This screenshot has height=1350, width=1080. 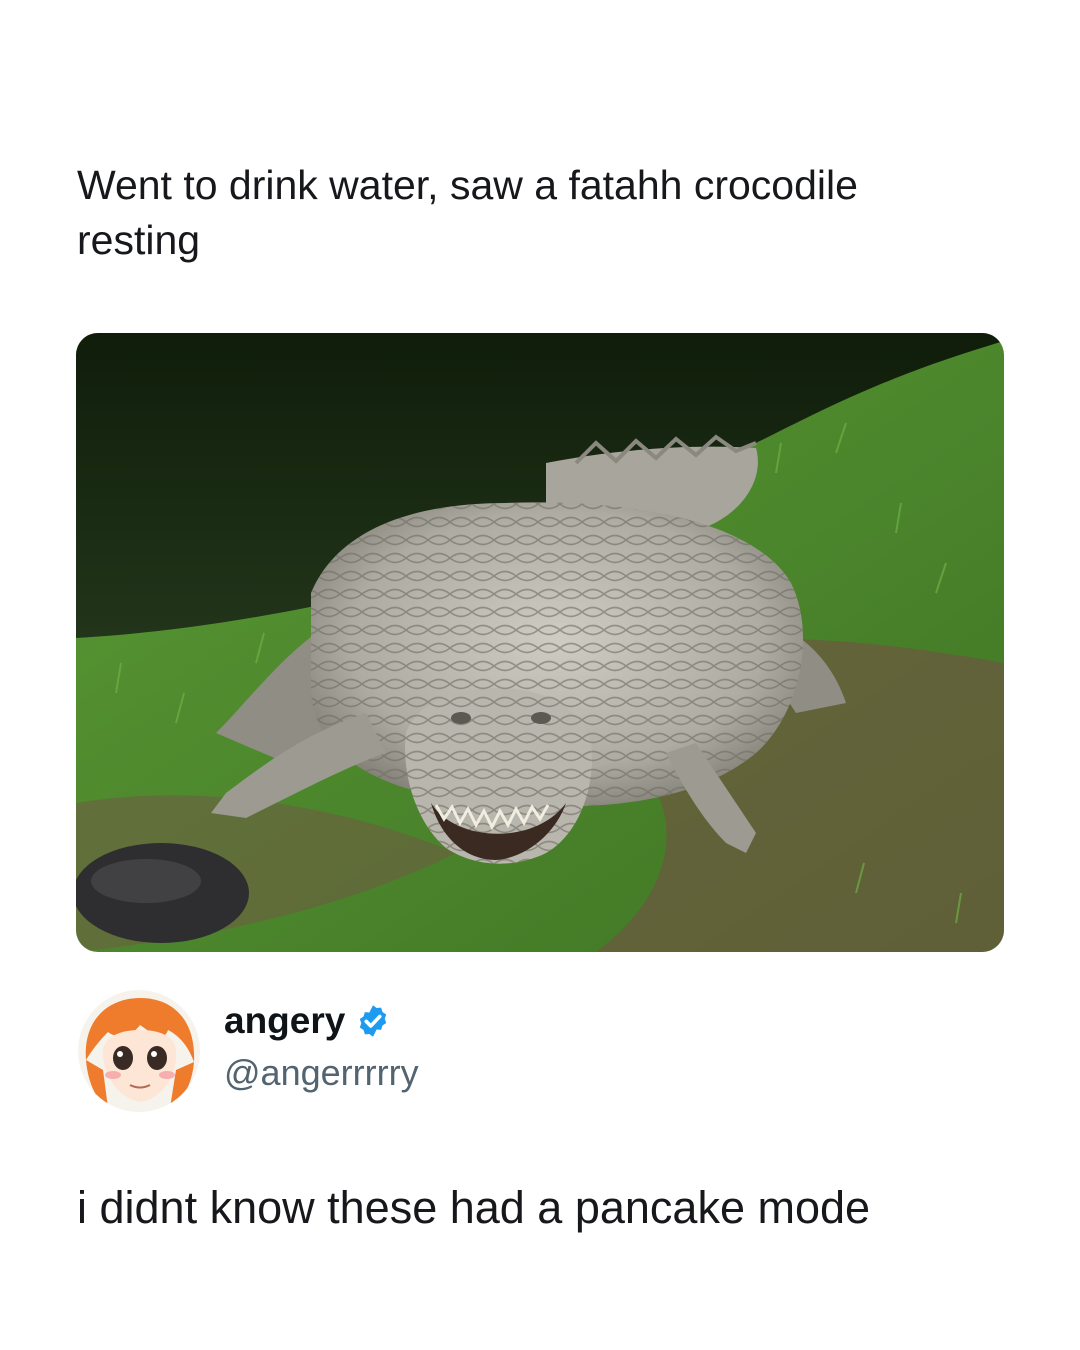 What do you see at coordinates (474, 1207) in the screenshot?
I see `reply-text: i didnt know these had a pancake mode` at bounding box center [474, 1207].